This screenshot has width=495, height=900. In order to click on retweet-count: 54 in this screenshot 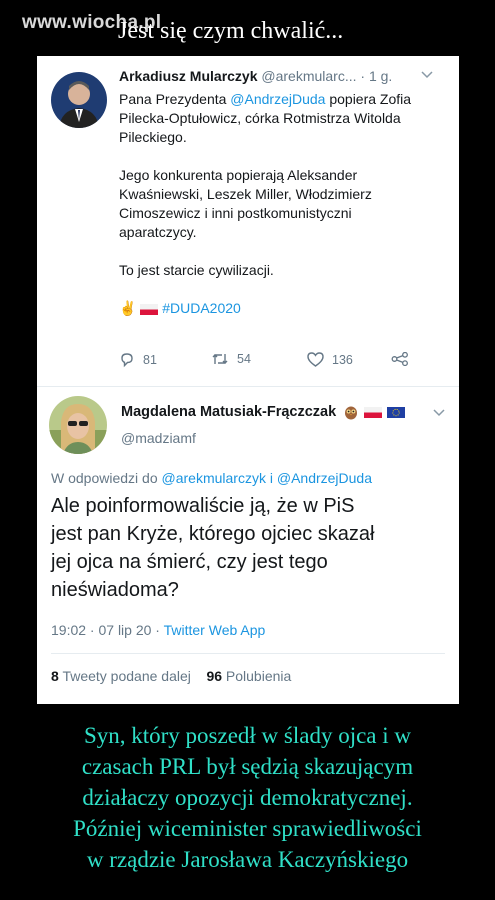, I will do `click(244, 359)`.